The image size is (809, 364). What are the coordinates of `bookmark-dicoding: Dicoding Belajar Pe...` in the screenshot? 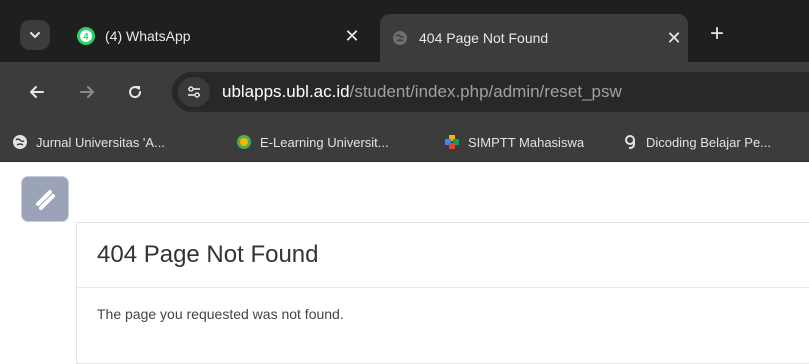 It's located at (696, 142).